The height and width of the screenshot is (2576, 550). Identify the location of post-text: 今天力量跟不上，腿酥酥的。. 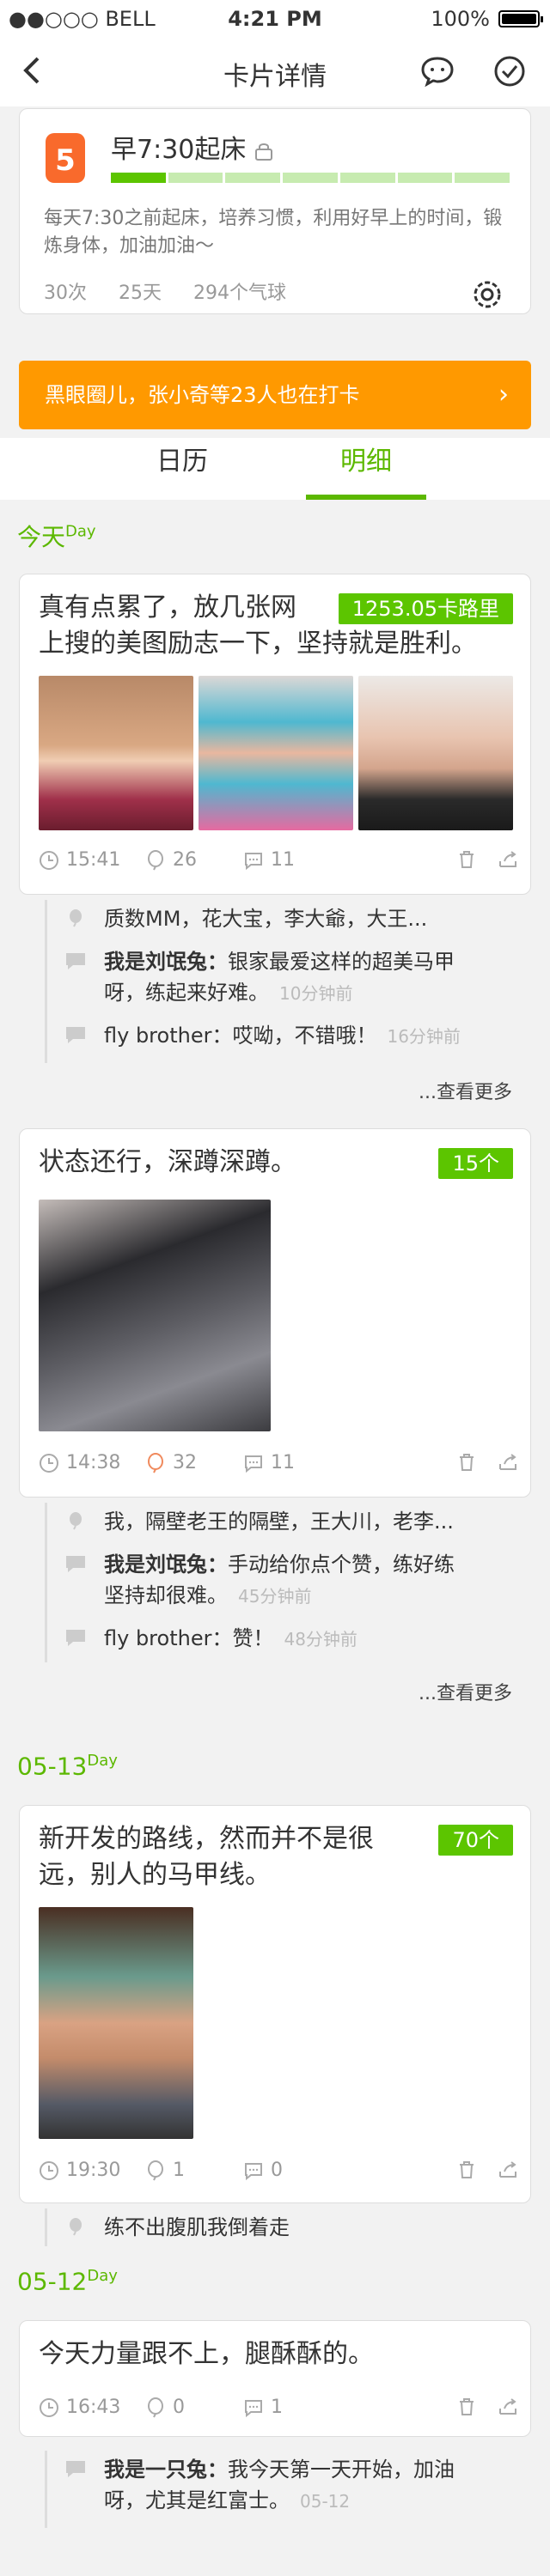
(206, 2354).